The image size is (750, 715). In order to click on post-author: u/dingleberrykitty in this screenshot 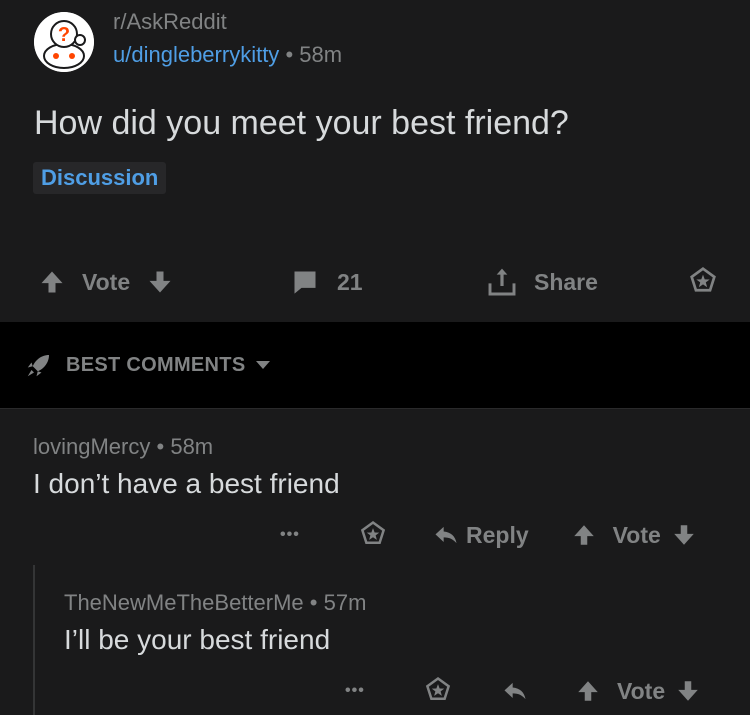, I will do `click(196, 54)`.